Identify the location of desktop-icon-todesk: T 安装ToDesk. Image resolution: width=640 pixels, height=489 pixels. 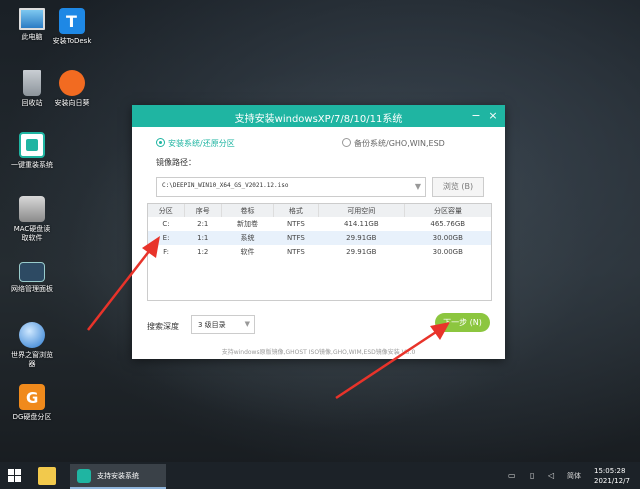
(72, 27).